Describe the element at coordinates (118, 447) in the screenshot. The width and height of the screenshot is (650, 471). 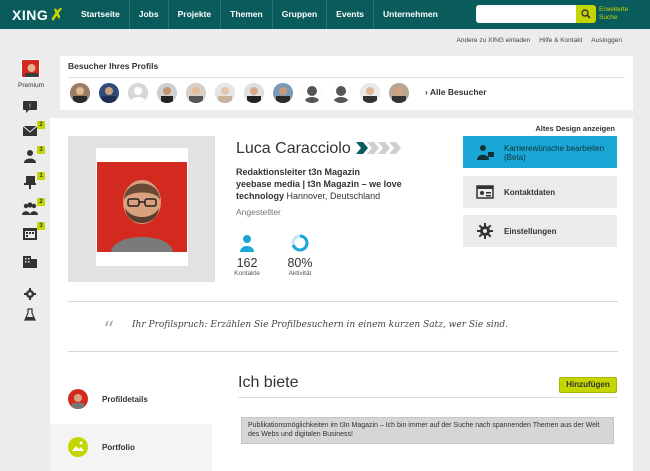
I see `tab-portfolio-label: Portfolio` at that location.